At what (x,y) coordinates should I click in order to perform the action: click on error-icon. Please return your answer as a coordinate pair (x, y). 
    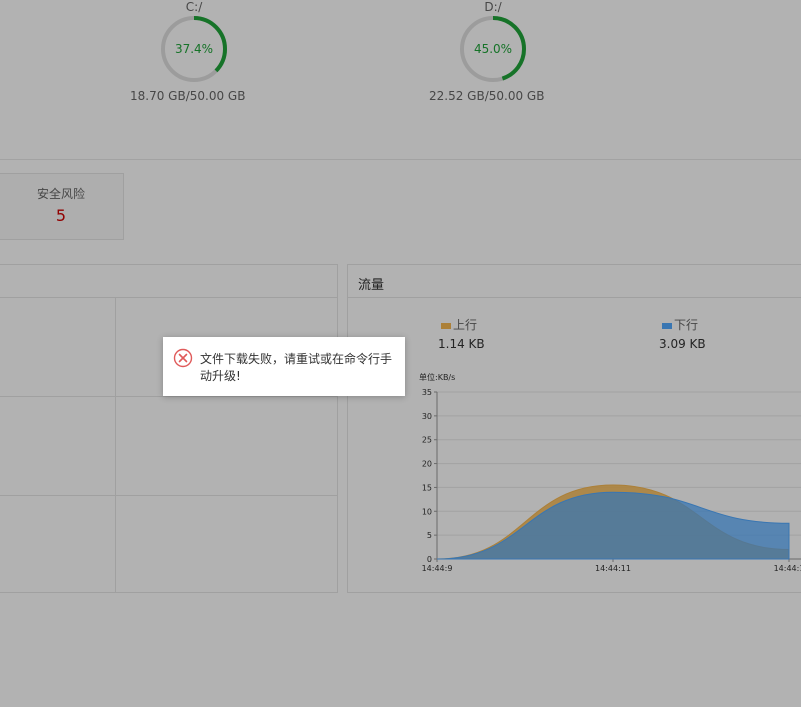
    Looking at the image, I should click on (183, 358).